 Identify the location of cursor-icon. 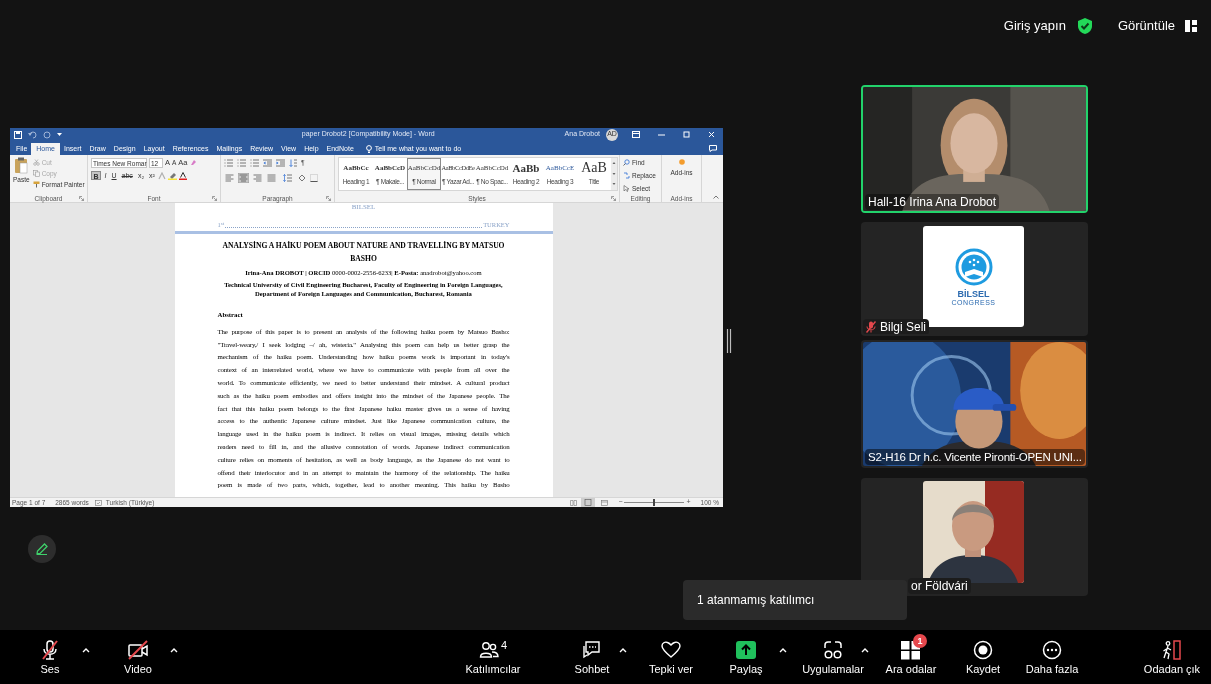
(626, 188).